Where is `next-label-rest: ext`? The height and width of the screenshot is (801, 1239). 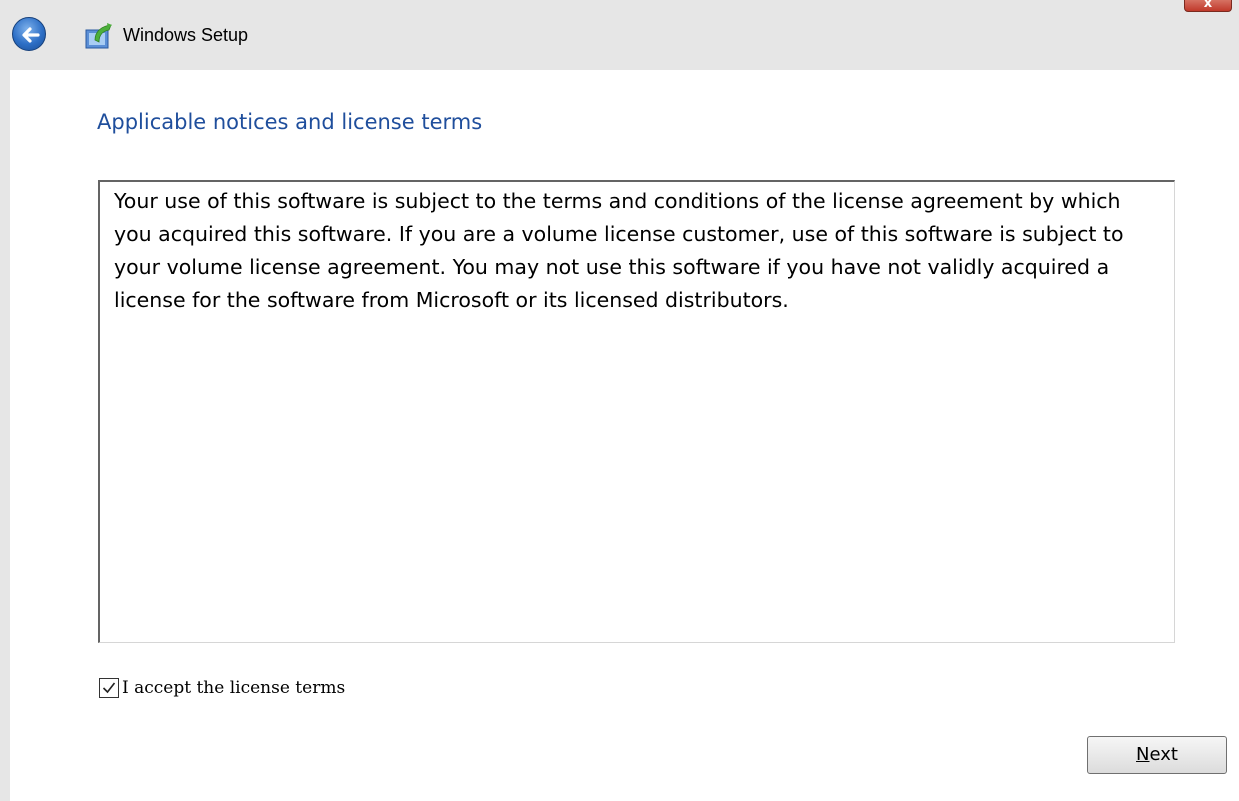
next-label-rest: ext is located at coordinates (1163, 754).